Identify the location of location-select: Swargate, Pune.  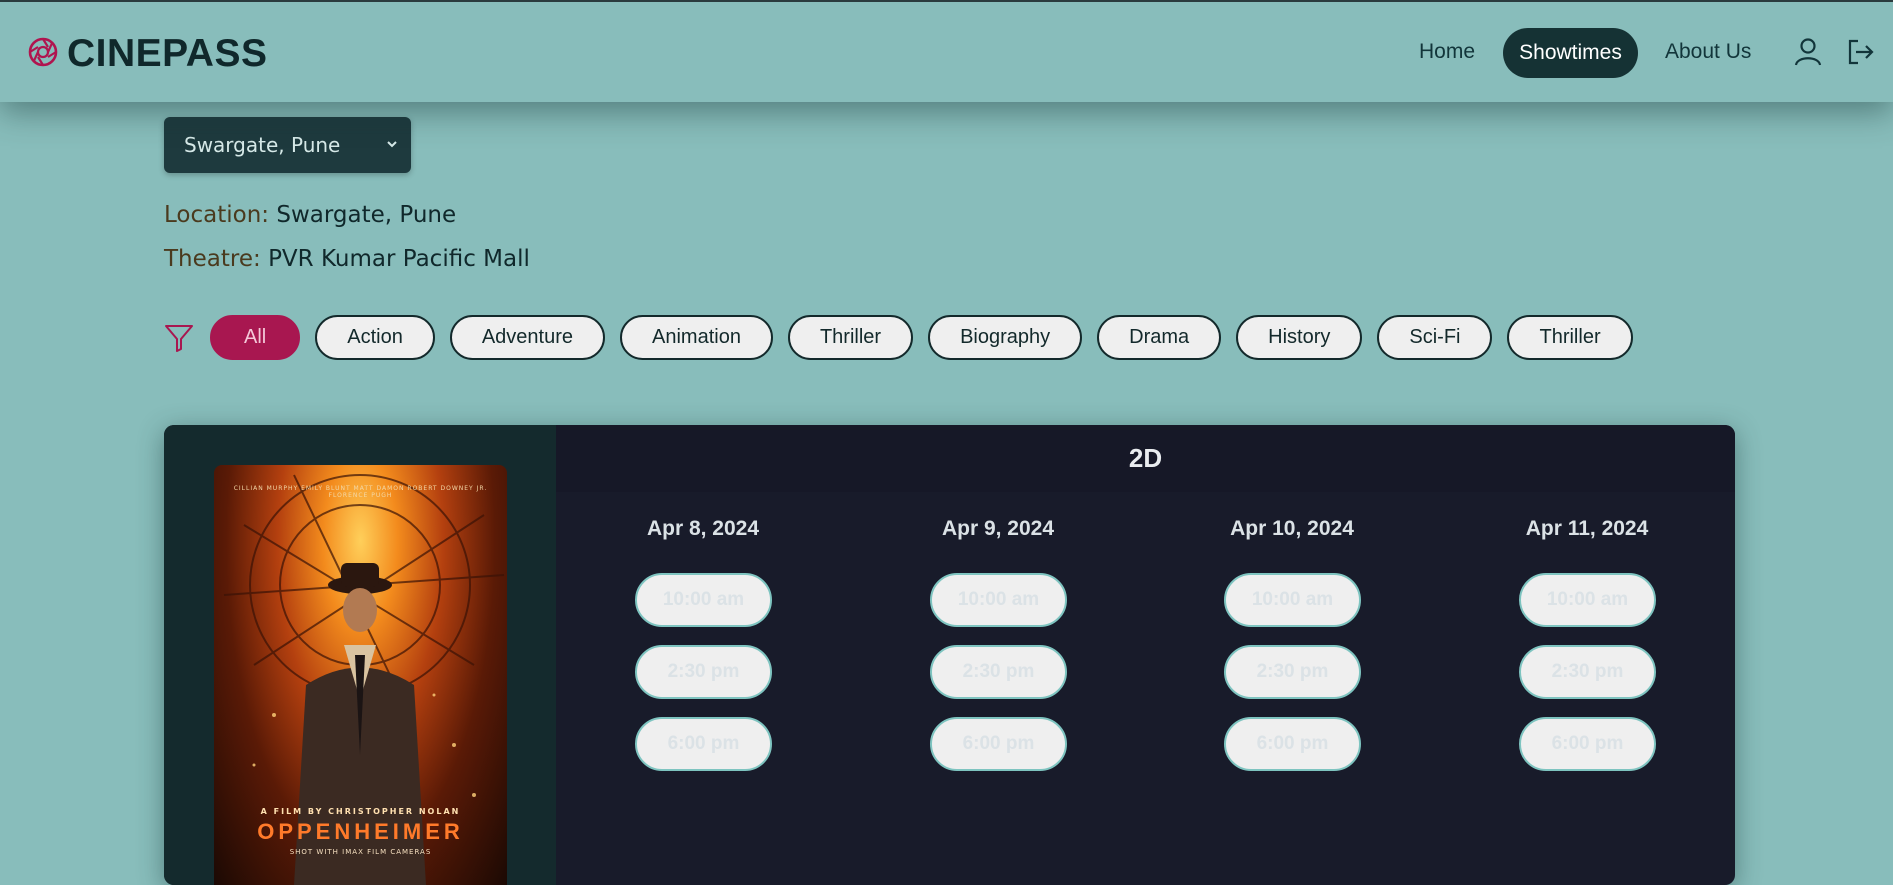
(287, 145).